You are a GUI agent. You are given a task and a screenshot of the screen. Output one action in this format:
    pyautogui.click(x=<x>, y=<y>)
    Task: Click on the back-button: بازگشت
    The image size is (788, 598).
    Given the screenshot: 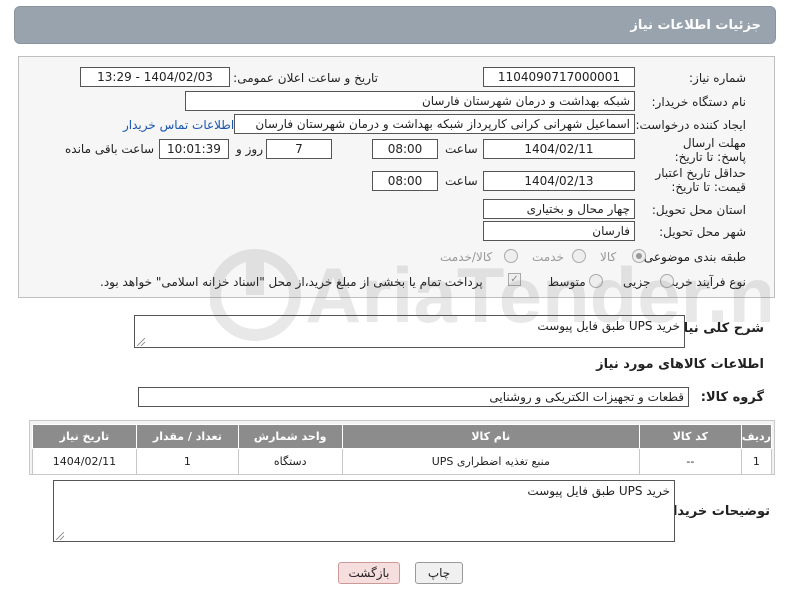 What is the action you would take?
    pyautogui.click(x=369, y=573)
    